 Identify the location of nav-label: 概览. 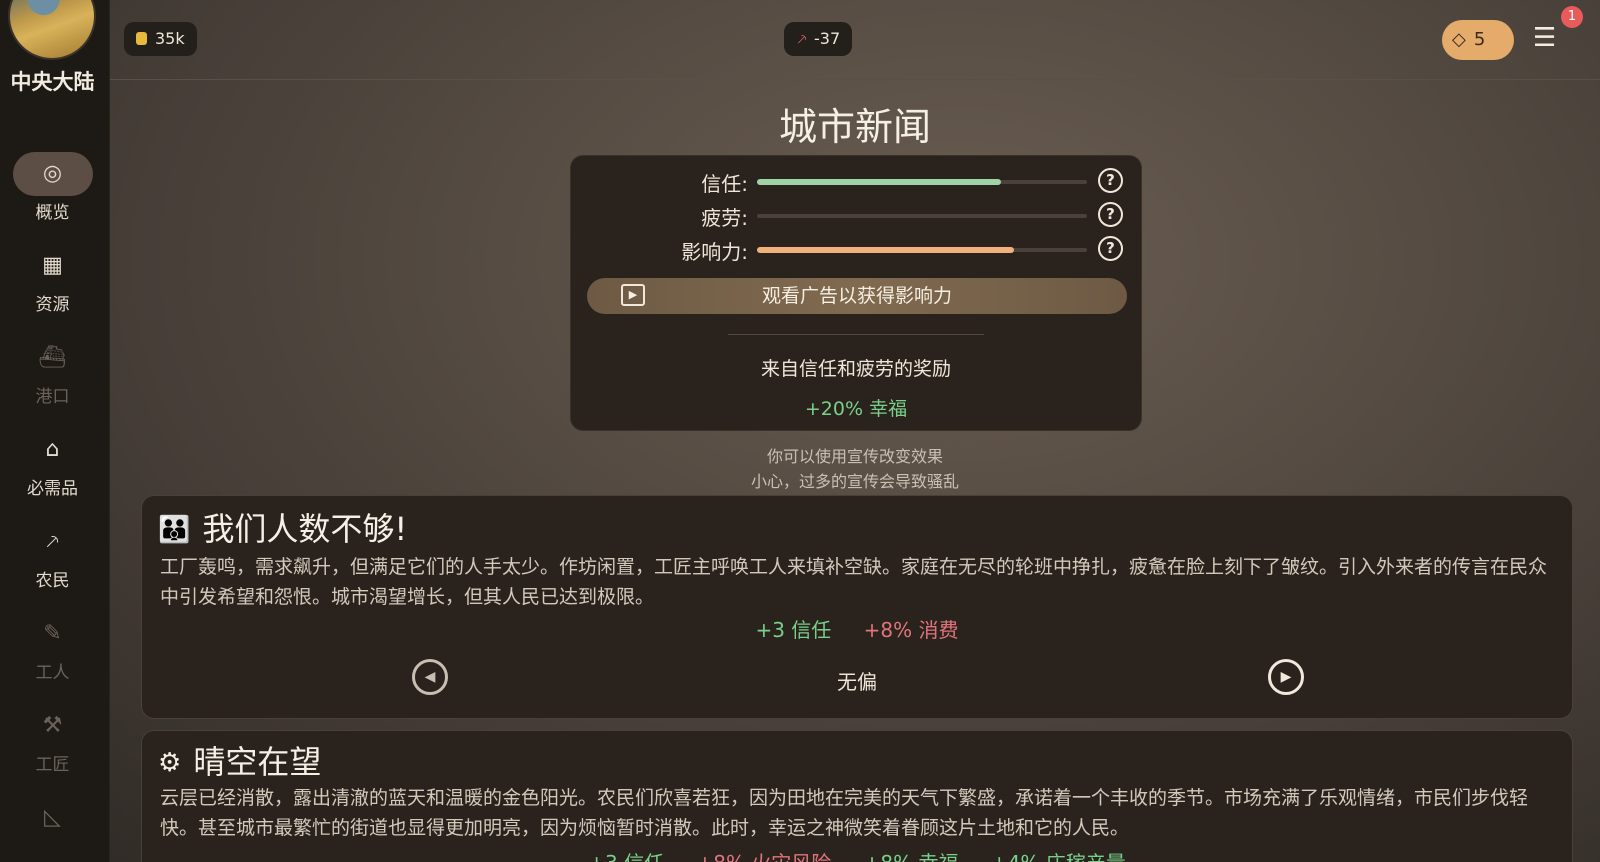
(52, 213).